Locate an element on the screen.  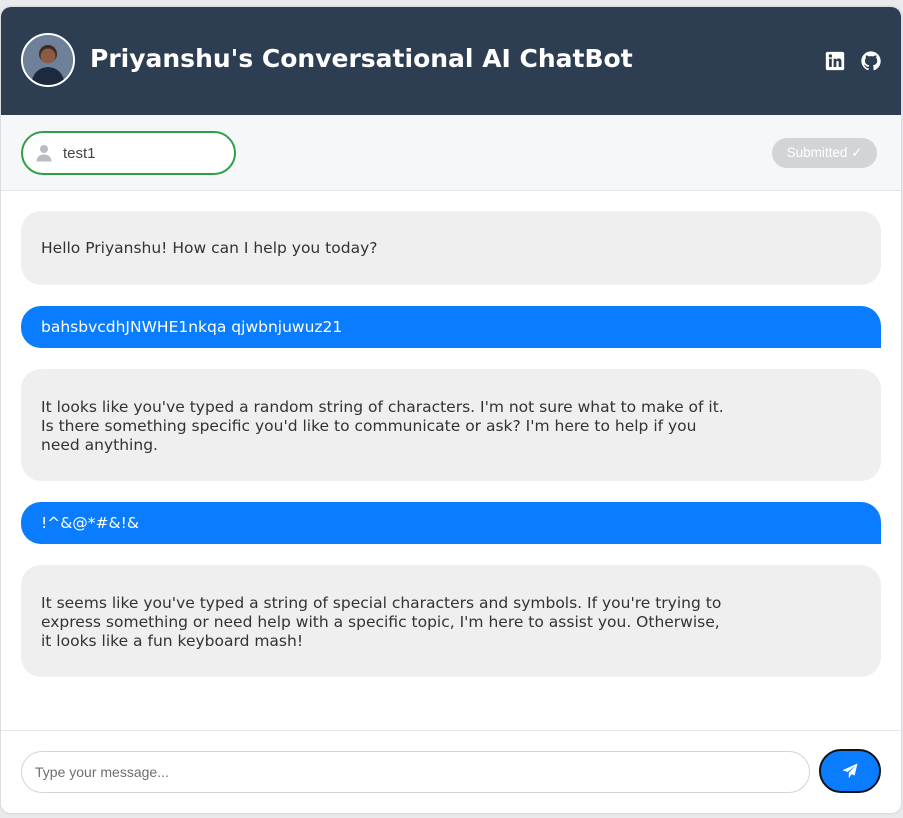
github-icon is located at coordinates (871, 61).